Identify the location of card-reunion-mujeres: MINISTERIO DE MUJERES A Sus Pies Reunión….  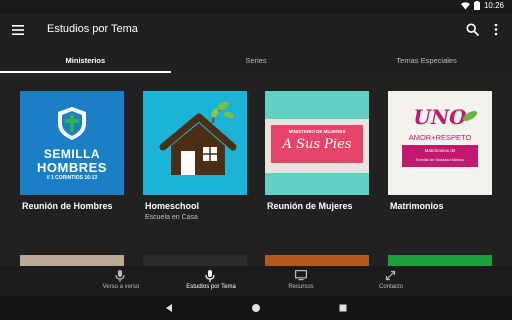
(317, 151).